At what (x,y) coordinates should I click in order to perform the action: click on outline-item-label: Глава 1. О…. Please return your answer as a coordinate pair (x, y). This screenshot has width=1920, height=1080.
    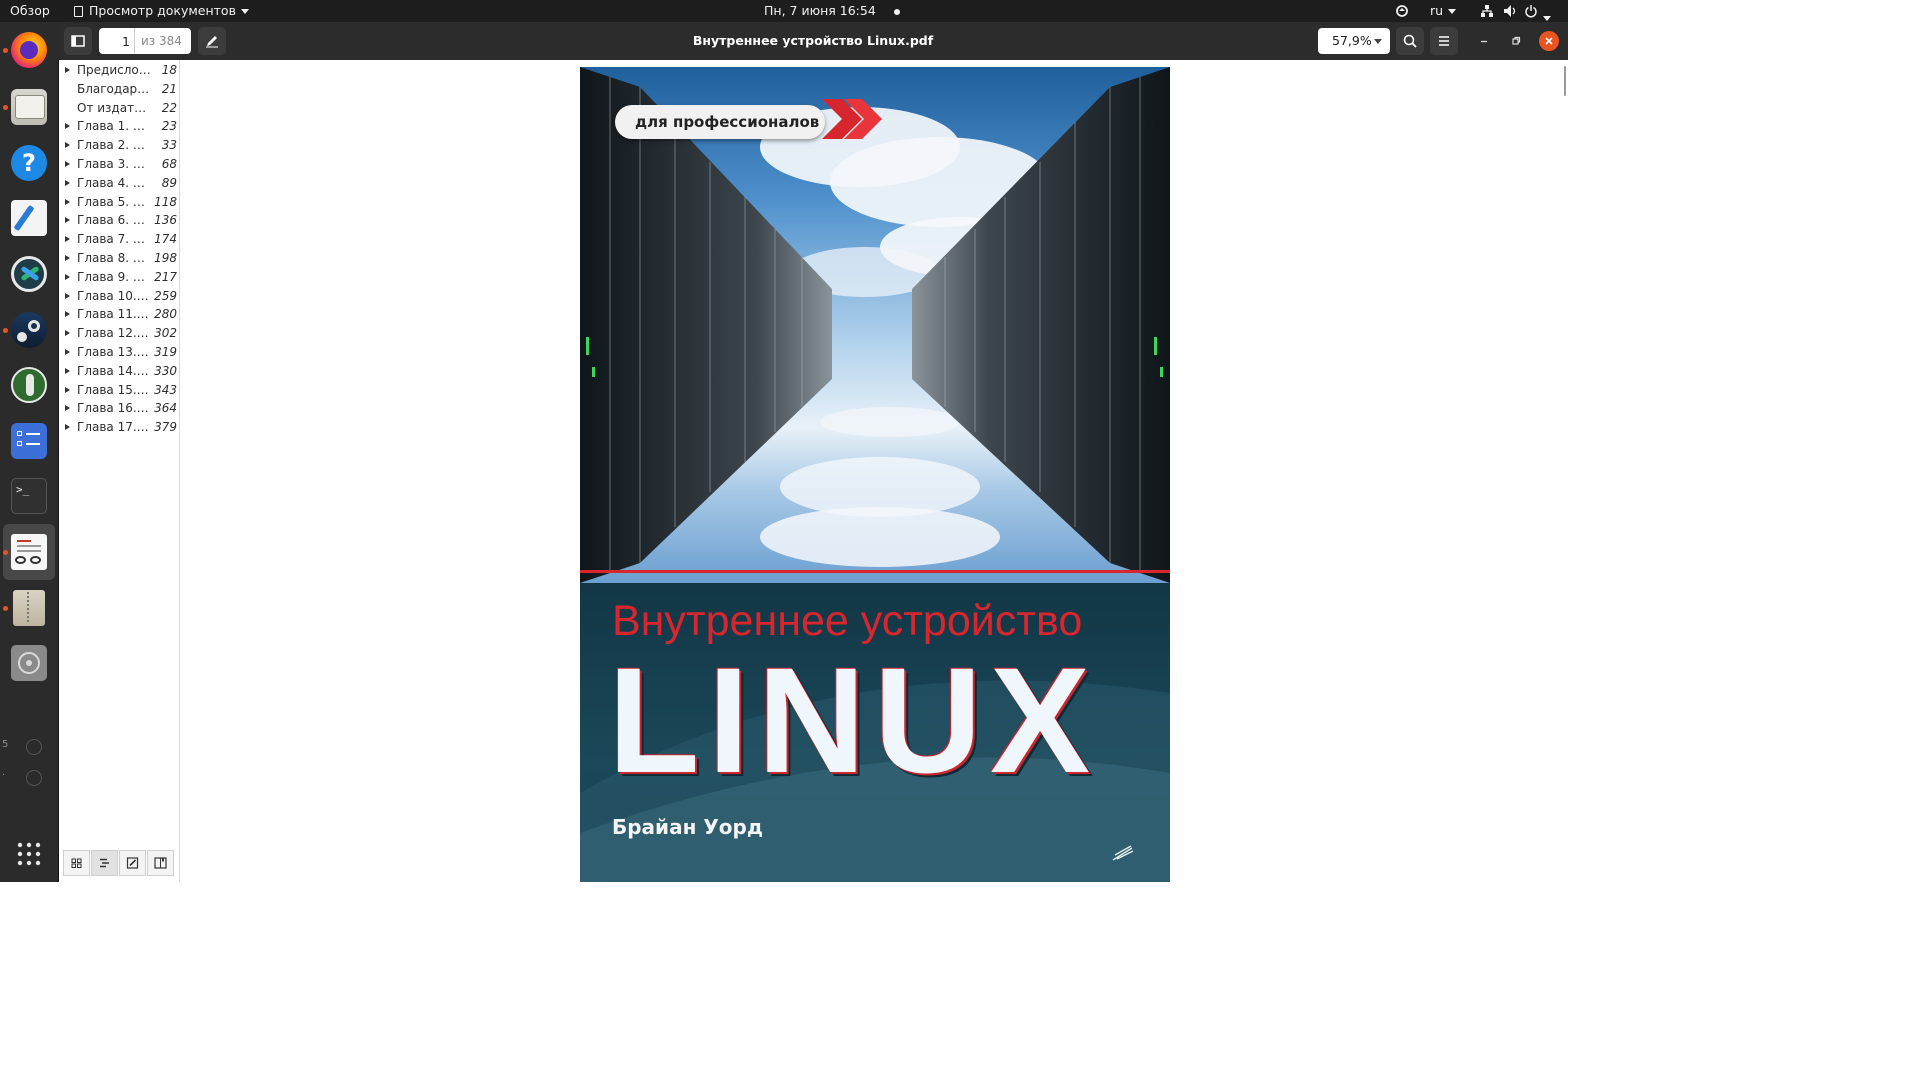
    Looking at the image, I should click on (114, 126).